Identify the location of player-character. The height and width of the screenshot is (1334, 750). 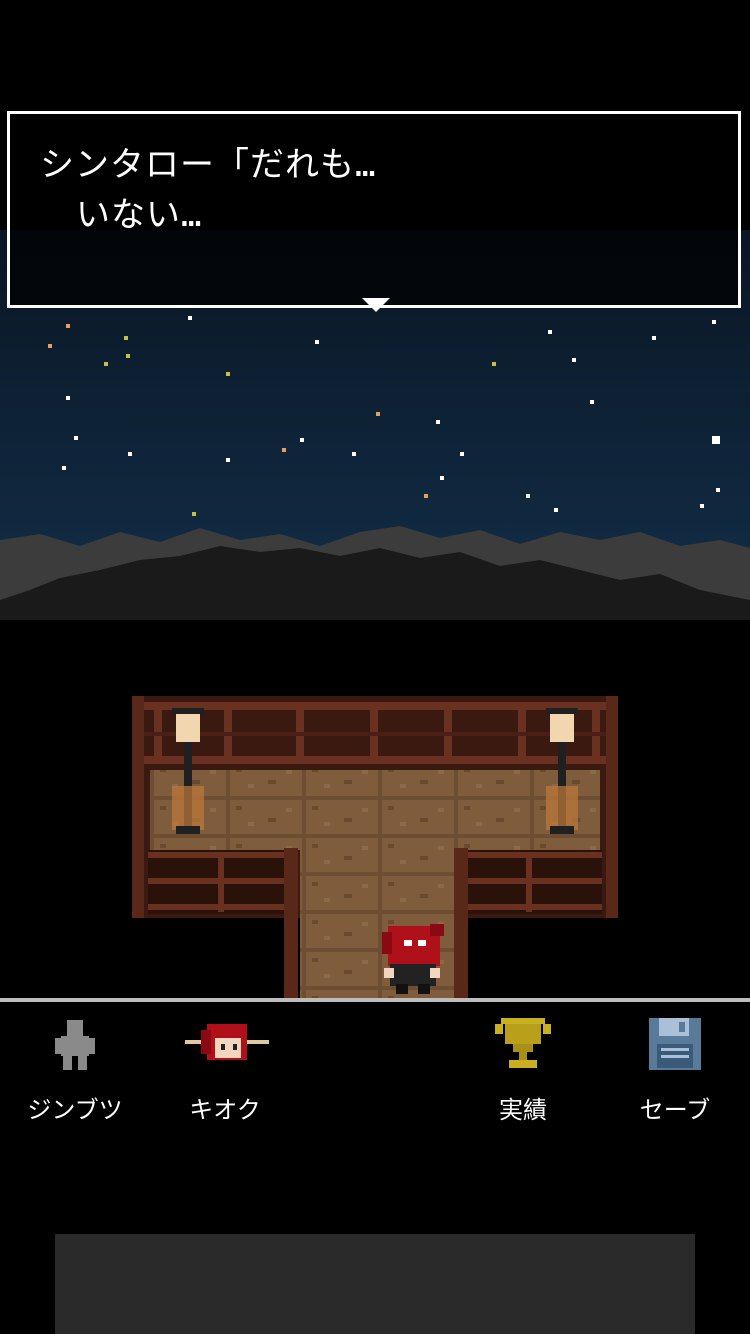
(413, 959).